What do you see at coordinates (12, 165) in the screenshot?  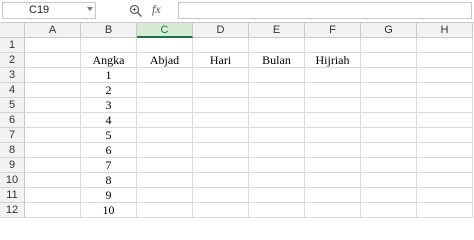 I see `row-header-9: 9` at bounding box center [12, 165].